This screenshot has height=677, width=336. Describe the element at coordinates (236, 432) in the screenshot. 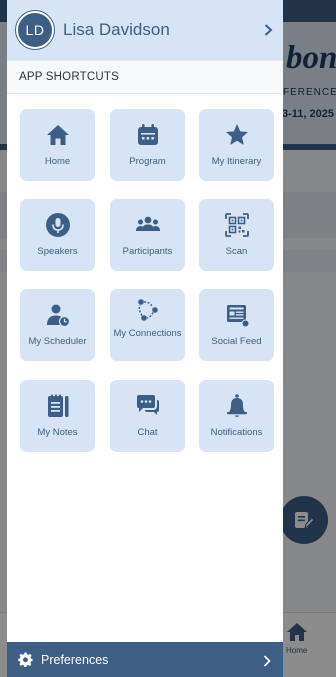

I see `shortcut-label: Notifications` at that location.